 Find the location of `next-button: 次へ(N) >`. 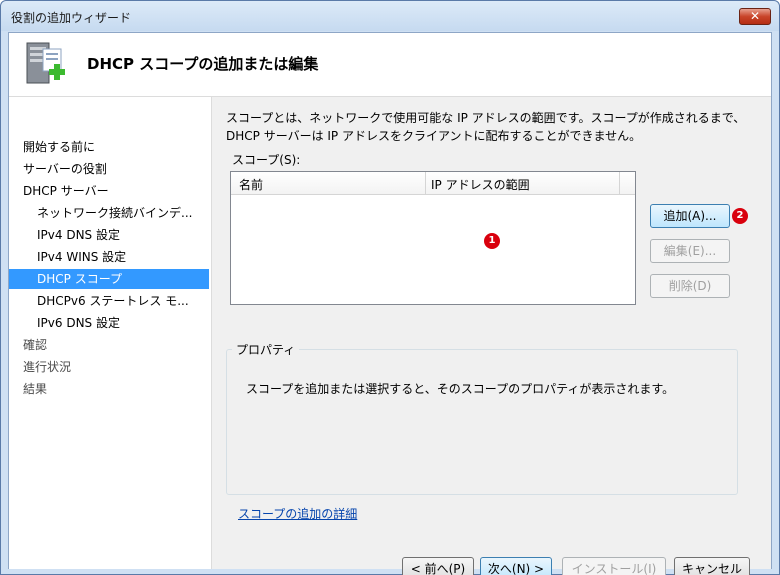

next-button: 次へ(N) > is located at coordinates (516, 566).